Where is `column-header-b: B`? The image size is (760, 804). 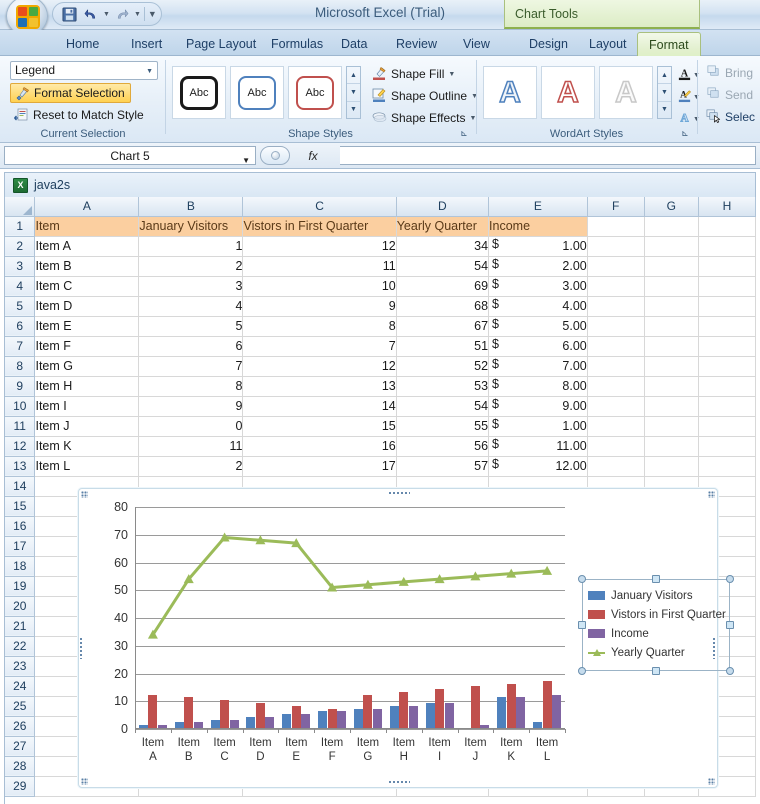
column-header-b: B is located at coordinates (191, 207).